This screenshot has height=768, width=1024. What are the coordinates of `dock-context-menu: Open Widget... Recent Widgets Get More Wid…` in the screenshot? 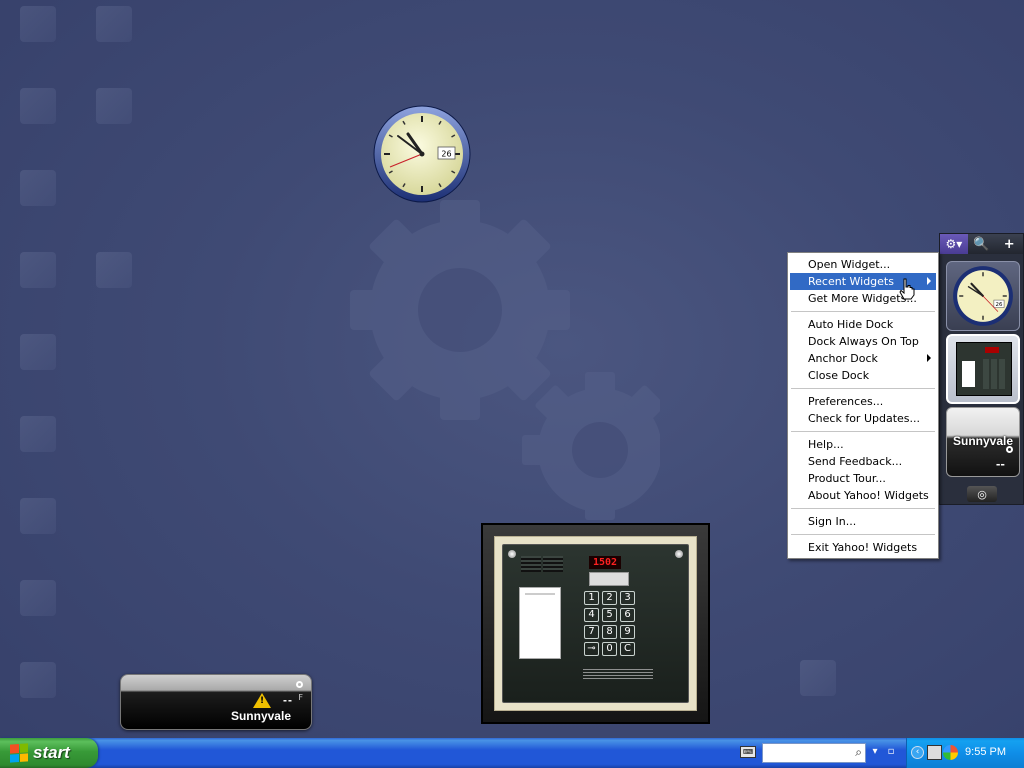 It's located at (863, 405).